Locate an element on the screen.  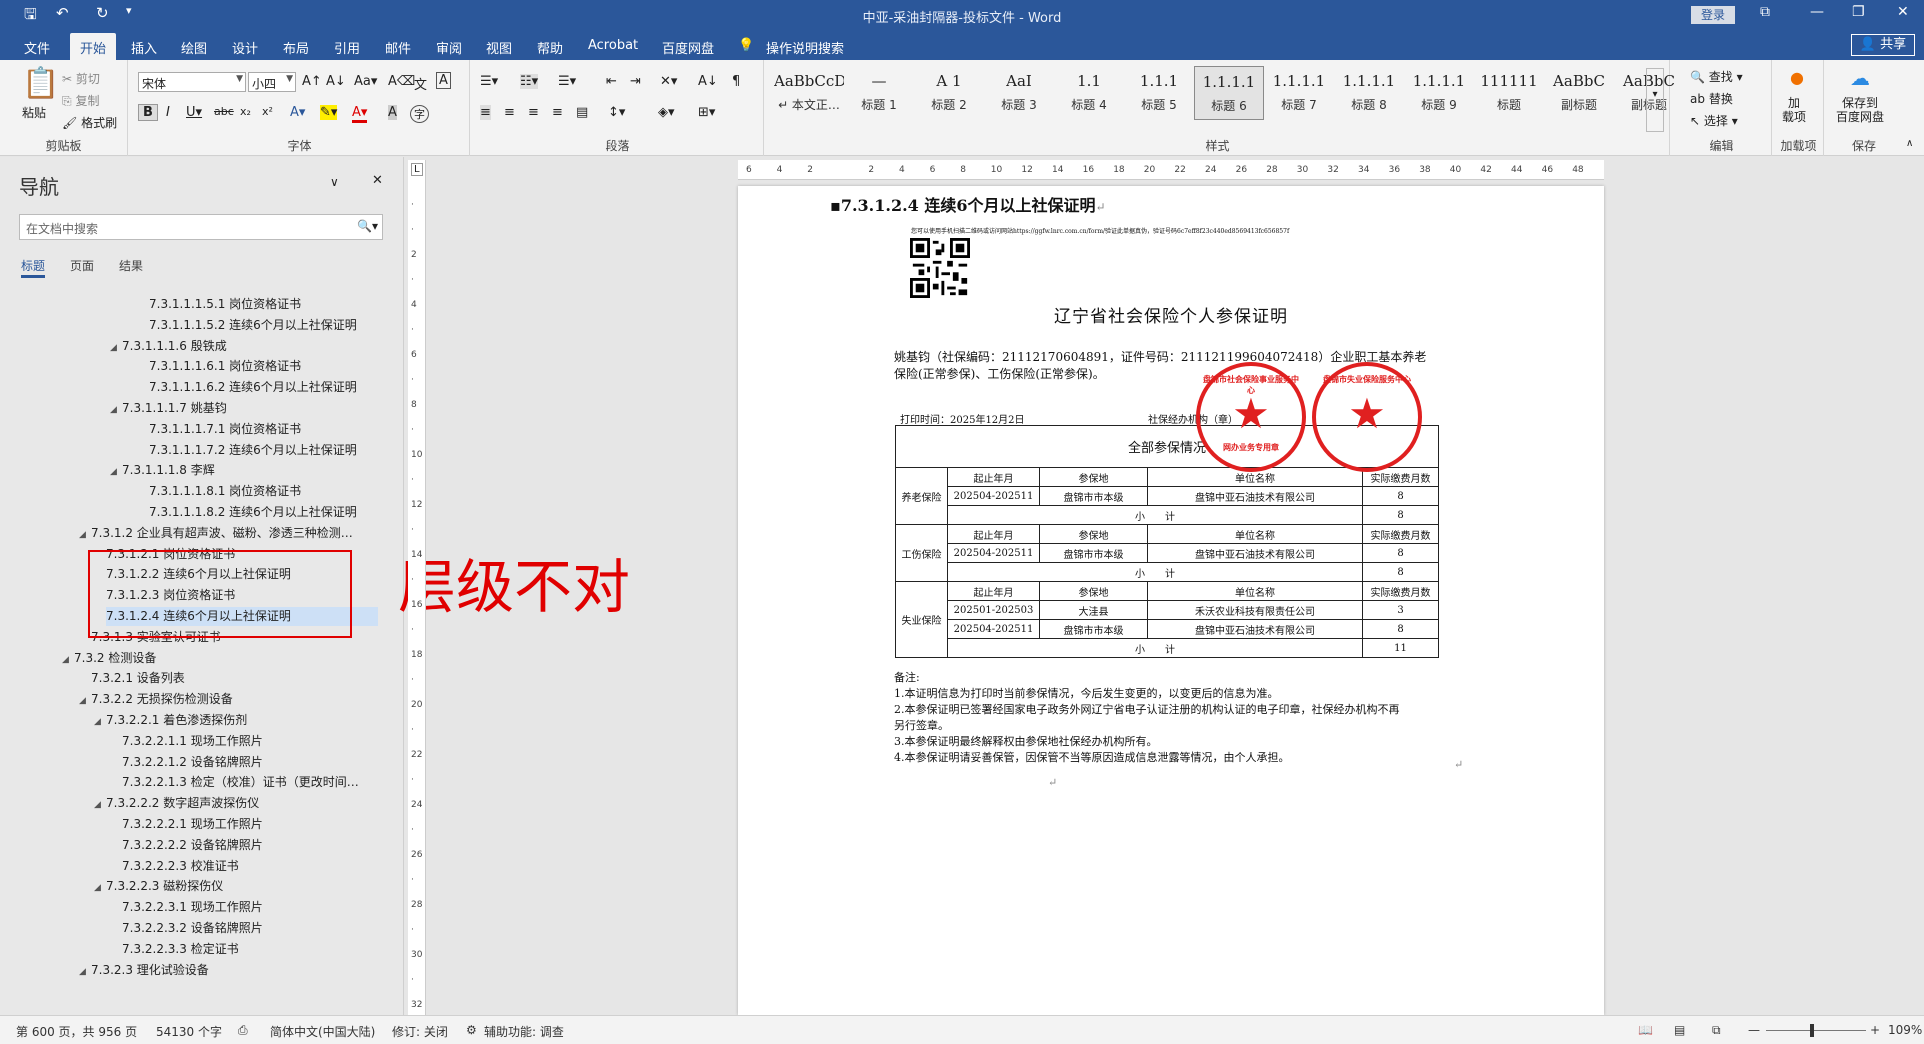
style-item: 1.1.1.1 标题 7 is located at coordinates (1299, 93).